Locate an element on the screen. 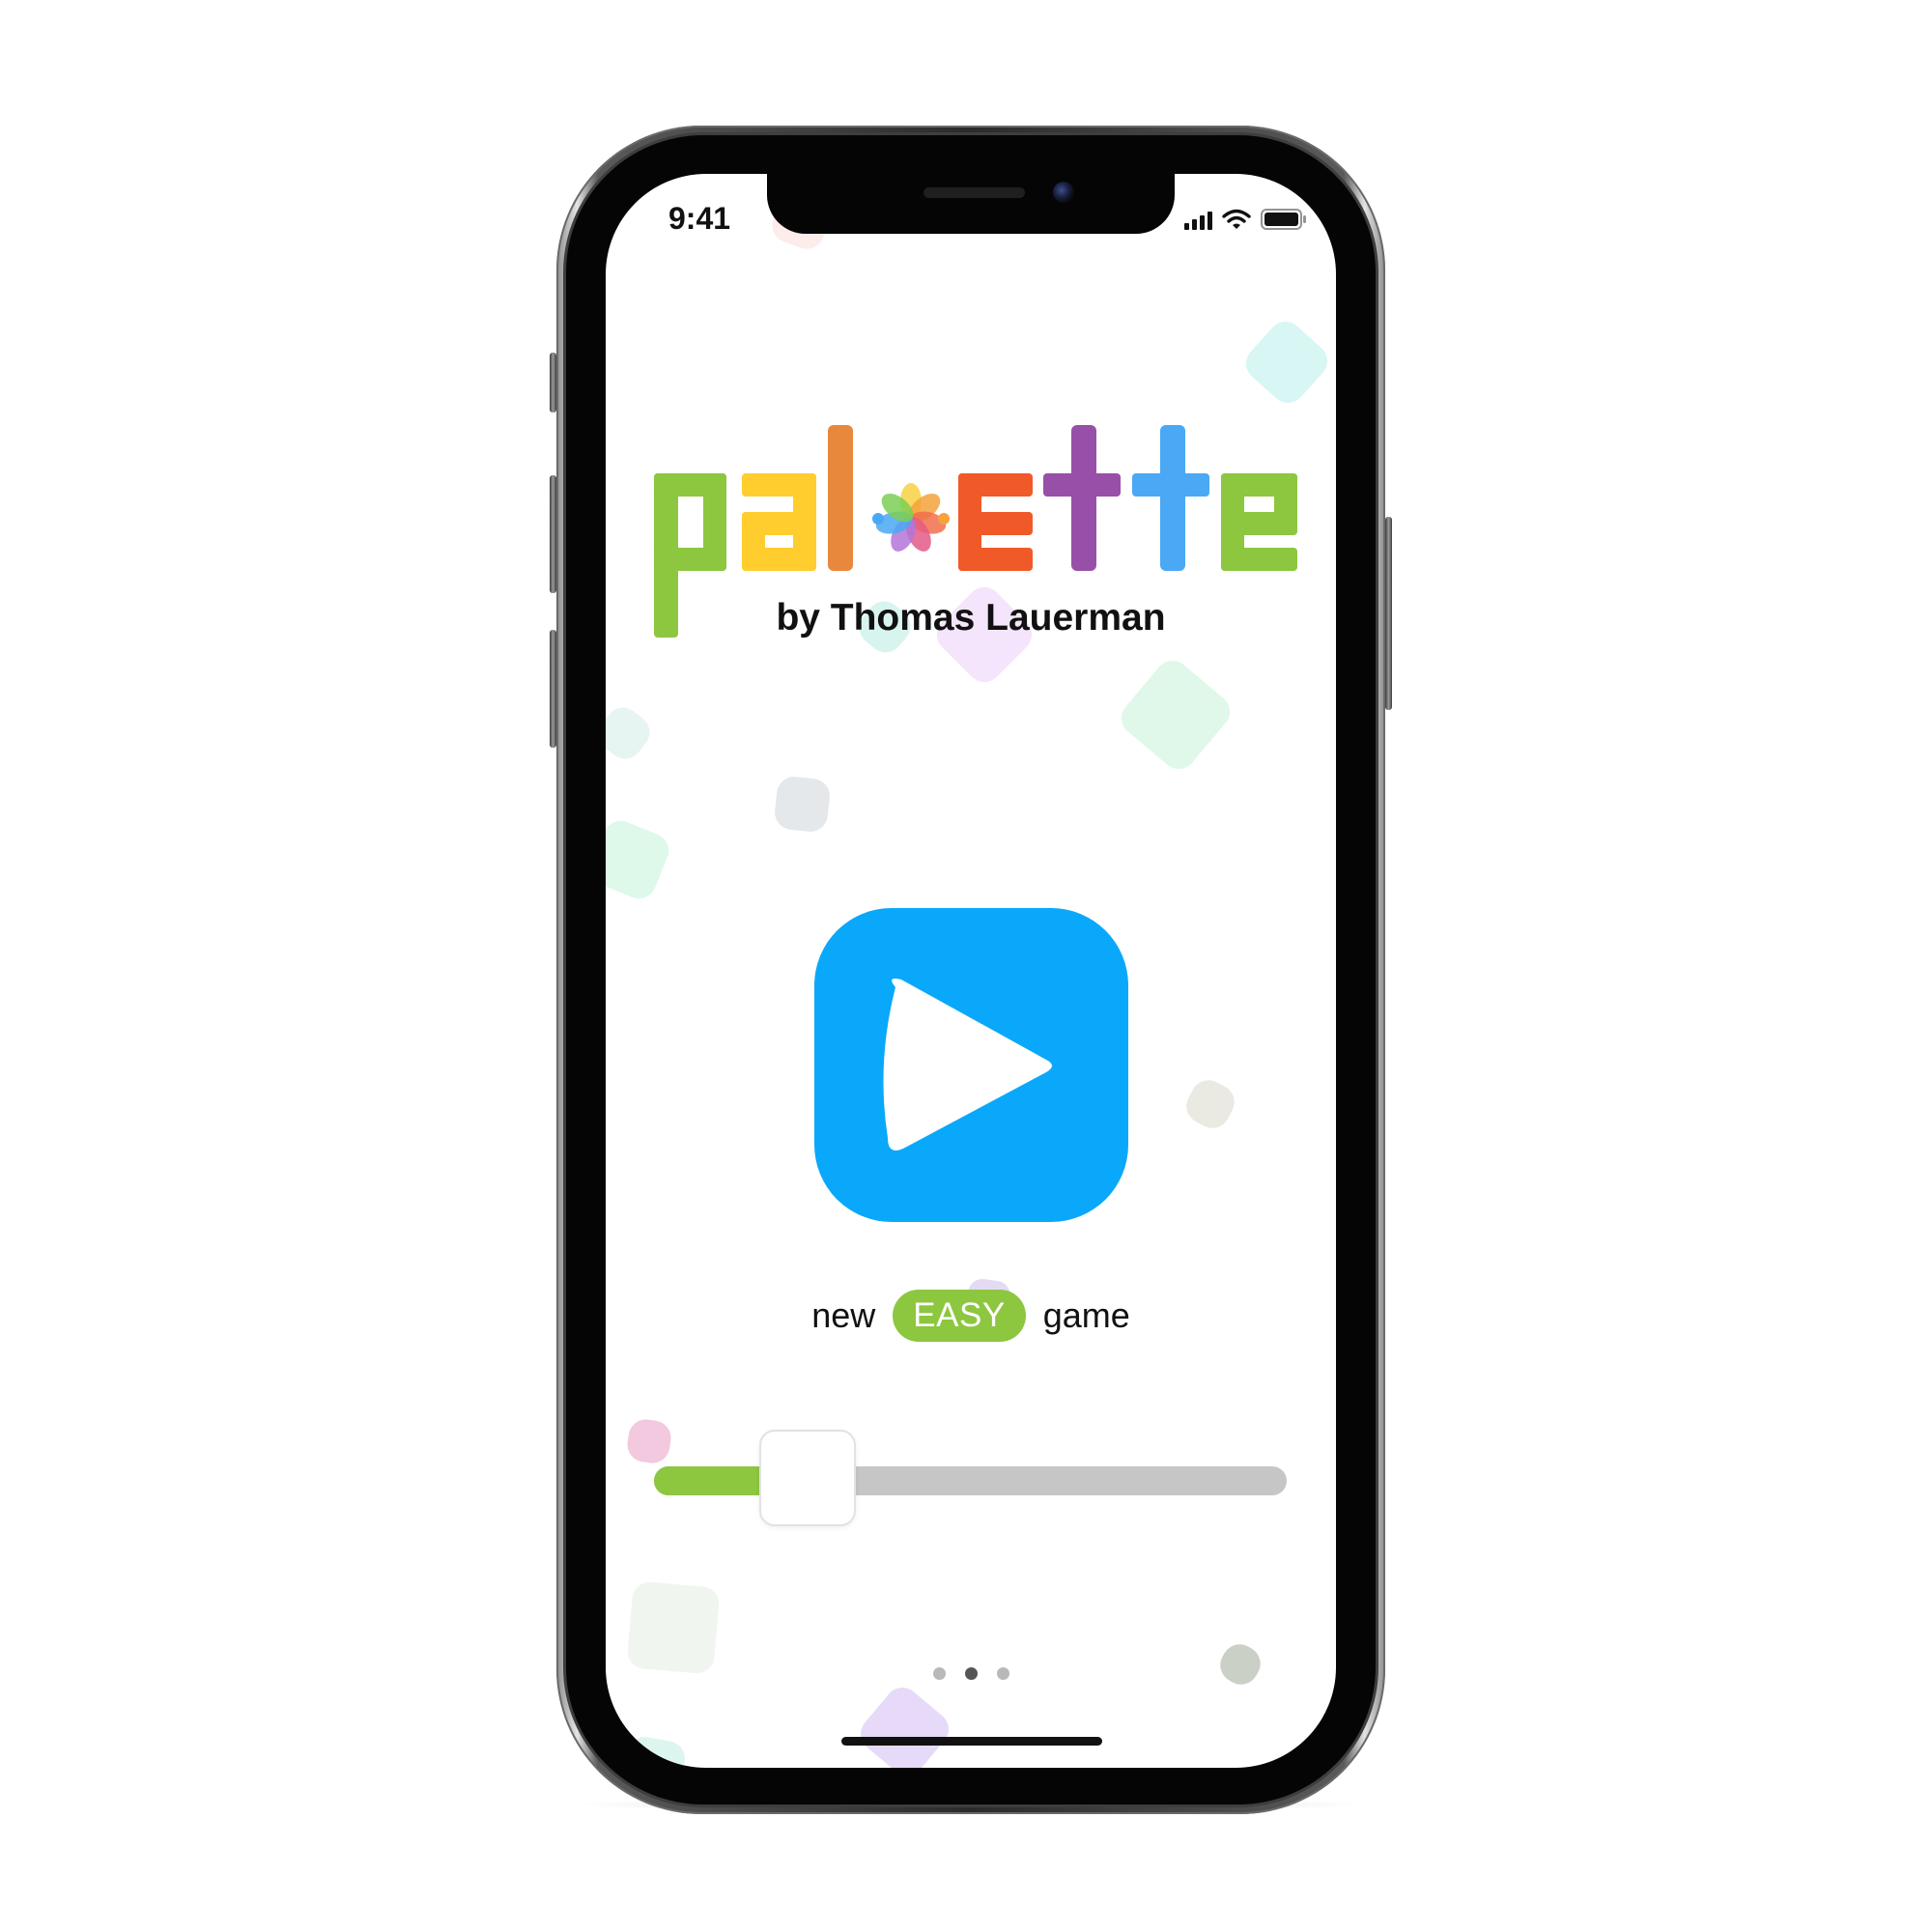 This screenshot has height=1932, width=1932. power-button is located at coordinates (1388, 613).